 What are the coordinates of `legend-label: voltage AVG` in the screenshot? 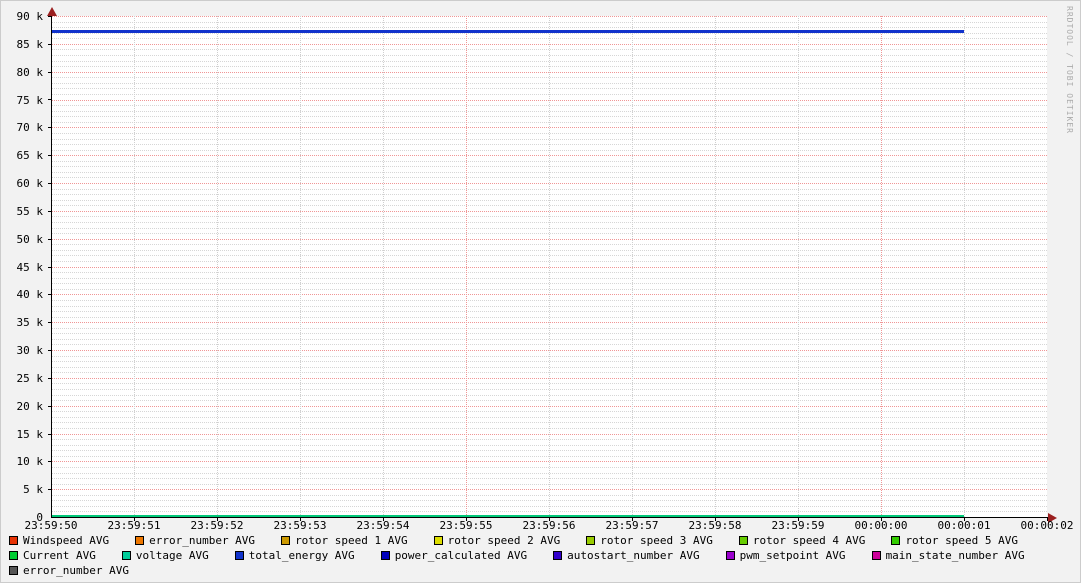 It's located at (172, 555).